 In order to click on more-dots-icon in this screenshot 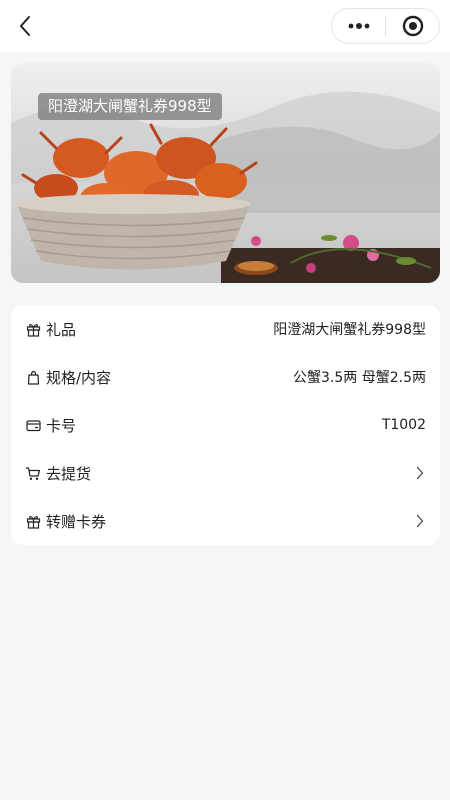, I will do `click(358, 26)`.